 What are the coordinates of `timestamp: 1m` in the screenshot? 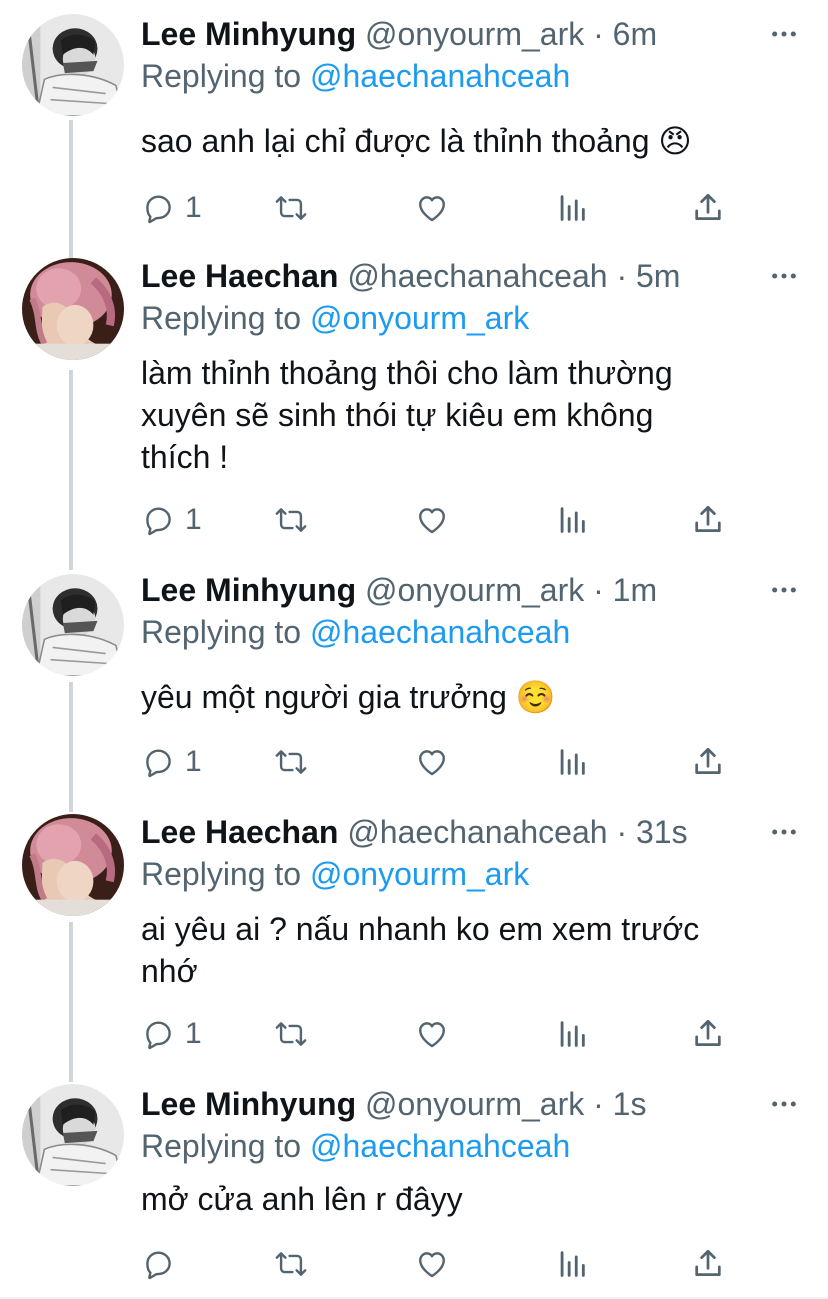 It's located at (635, 590).